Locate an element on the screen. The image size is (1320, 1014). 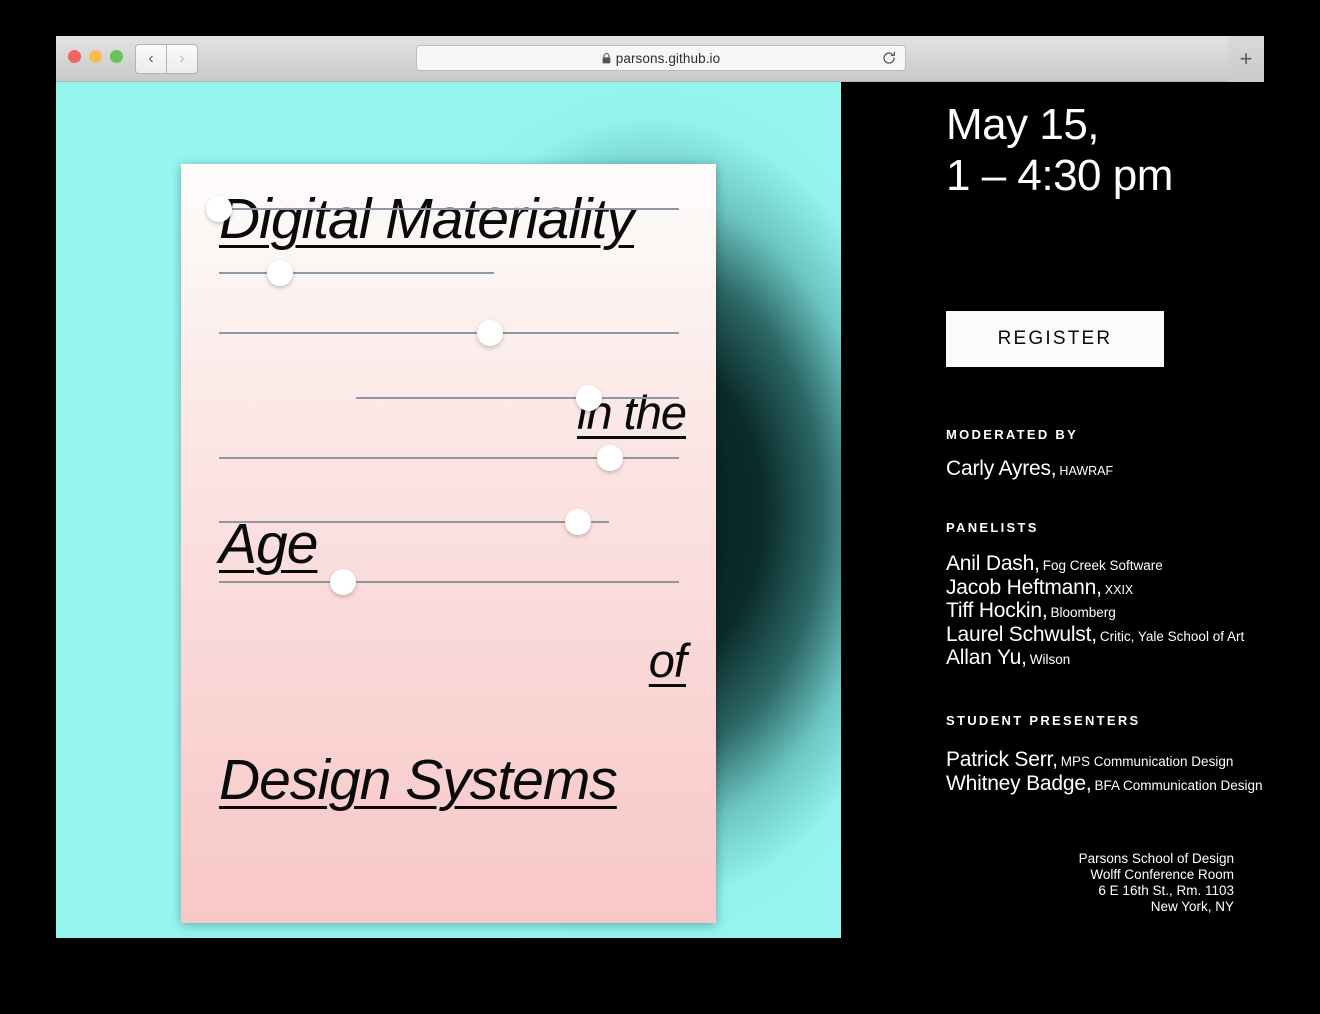
person-affiliation: MPS Communication Design is located at coordinates (1147, 761).